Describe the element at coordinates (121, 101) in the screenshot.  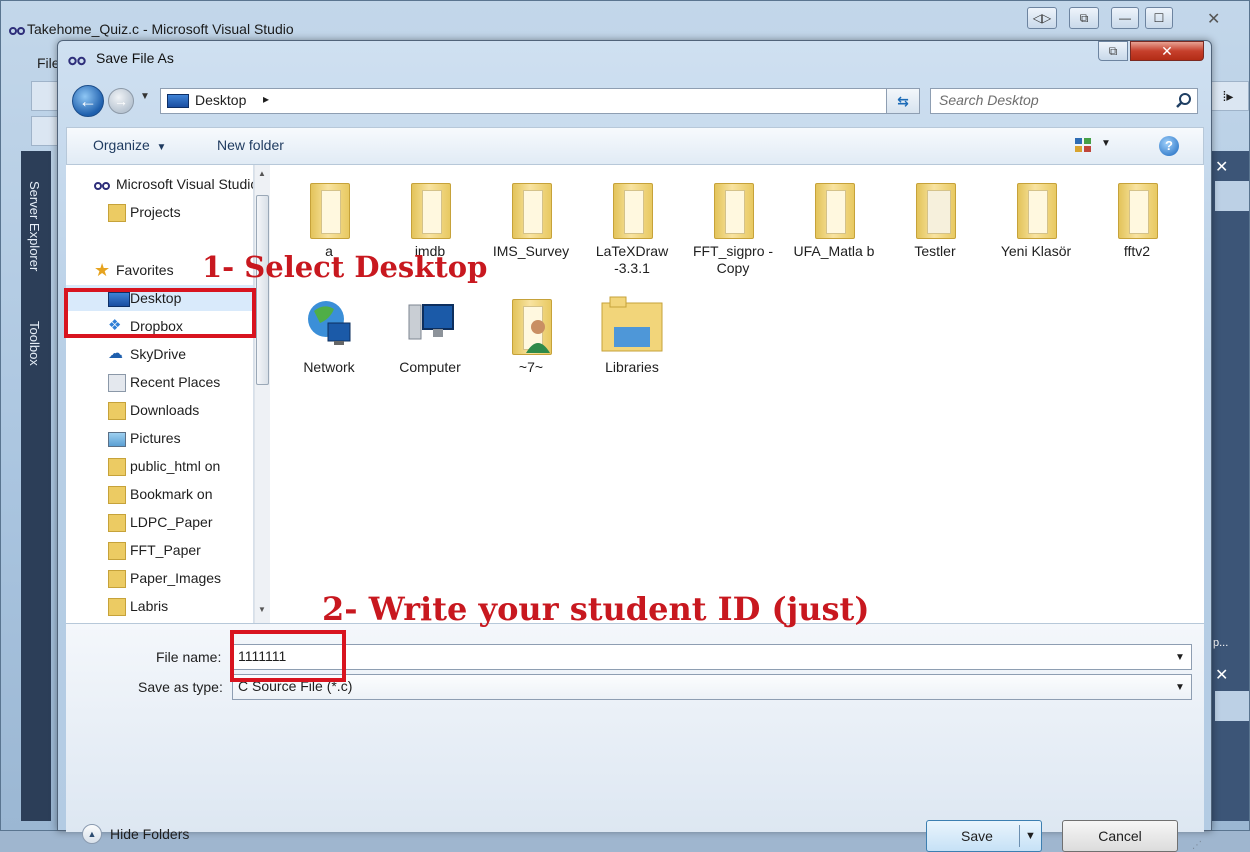
I see `forward-button: →` at that location.